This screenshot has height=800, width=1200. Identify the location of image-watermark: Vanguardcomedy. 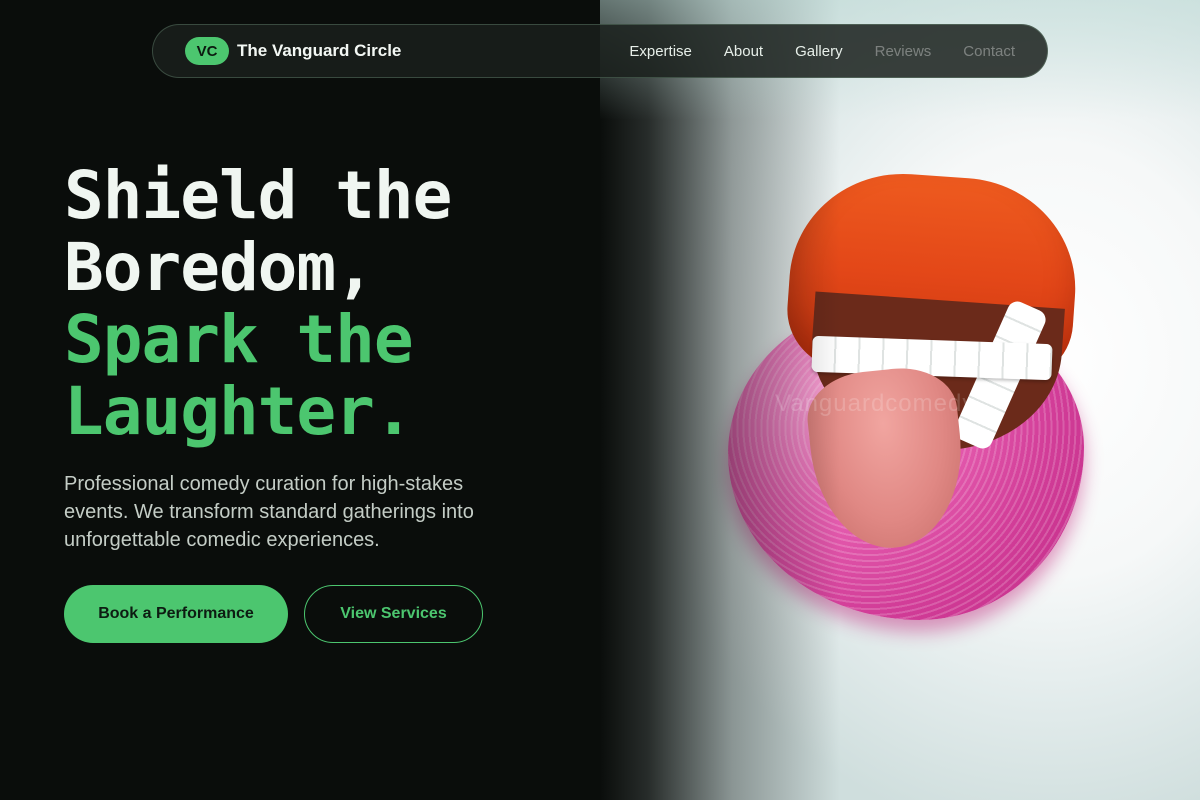
(875, 403).